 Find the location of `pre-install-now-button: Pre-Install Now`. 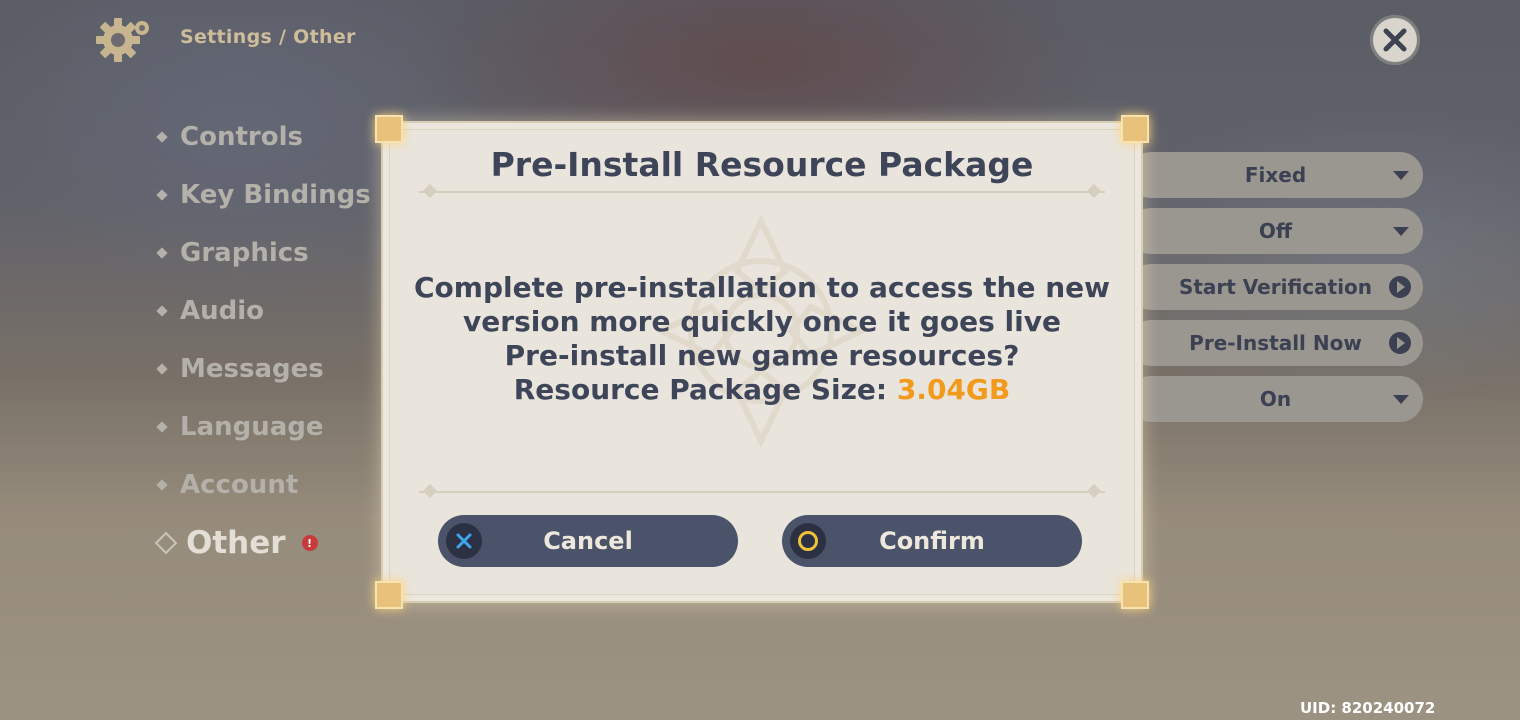

pre-install-now-button: Pre-Install Now is located at coordinates (1275, 343).